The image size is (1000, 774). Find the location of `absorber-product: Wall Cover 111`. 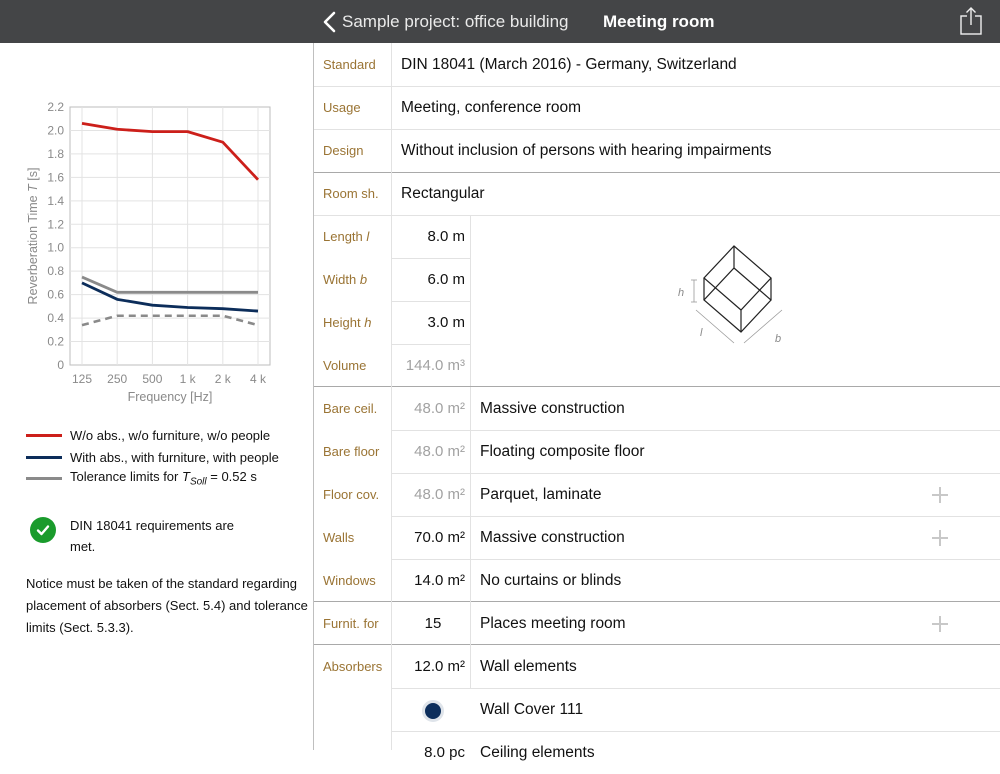

absorber-product: Wall Cover 111 is located at coordinates (531, 709).